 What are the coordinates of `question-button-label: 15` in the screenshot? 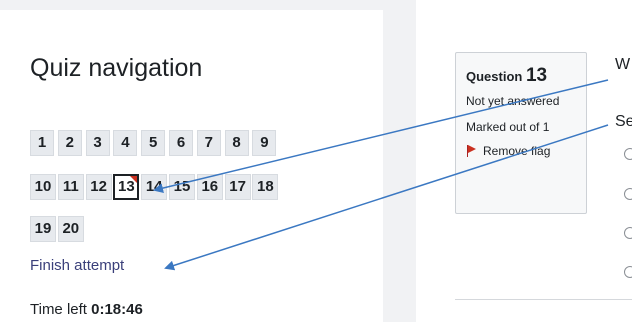 It's located at (182, 186).